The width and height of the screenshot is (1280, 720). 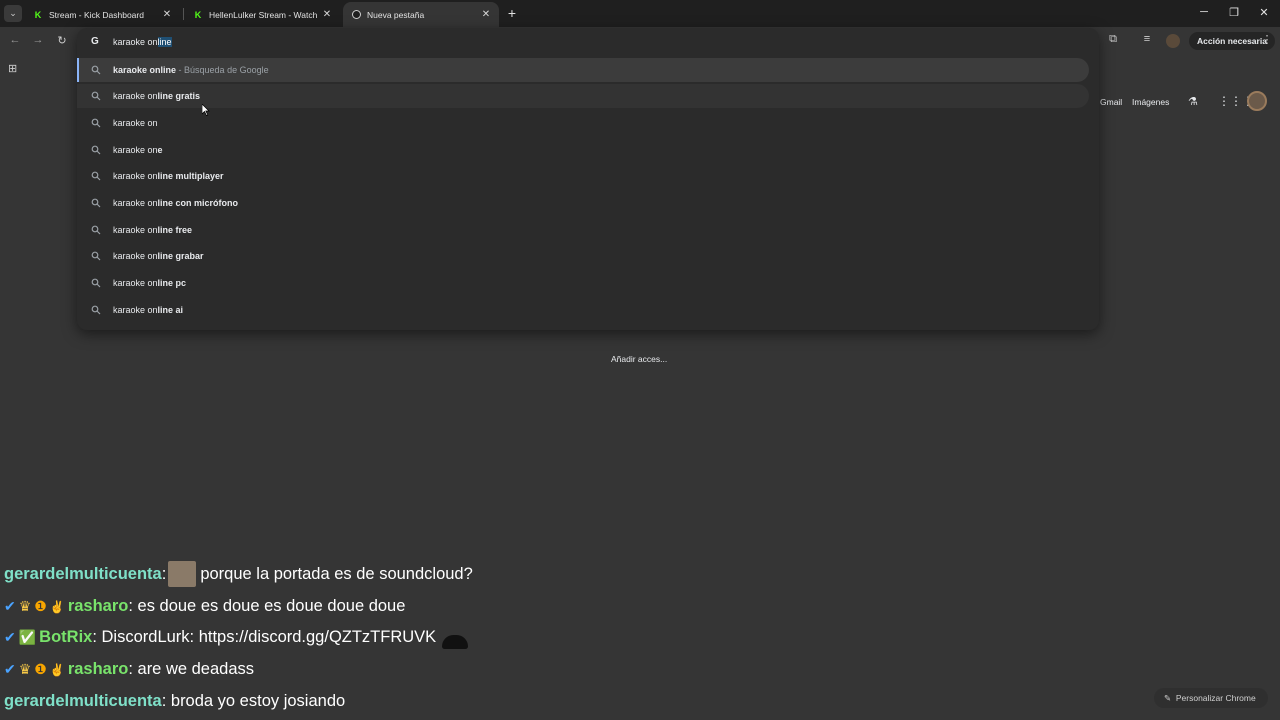 I want to click on chat-text: : es doue es doue es doue doue doue, so click(x=267, y=606).